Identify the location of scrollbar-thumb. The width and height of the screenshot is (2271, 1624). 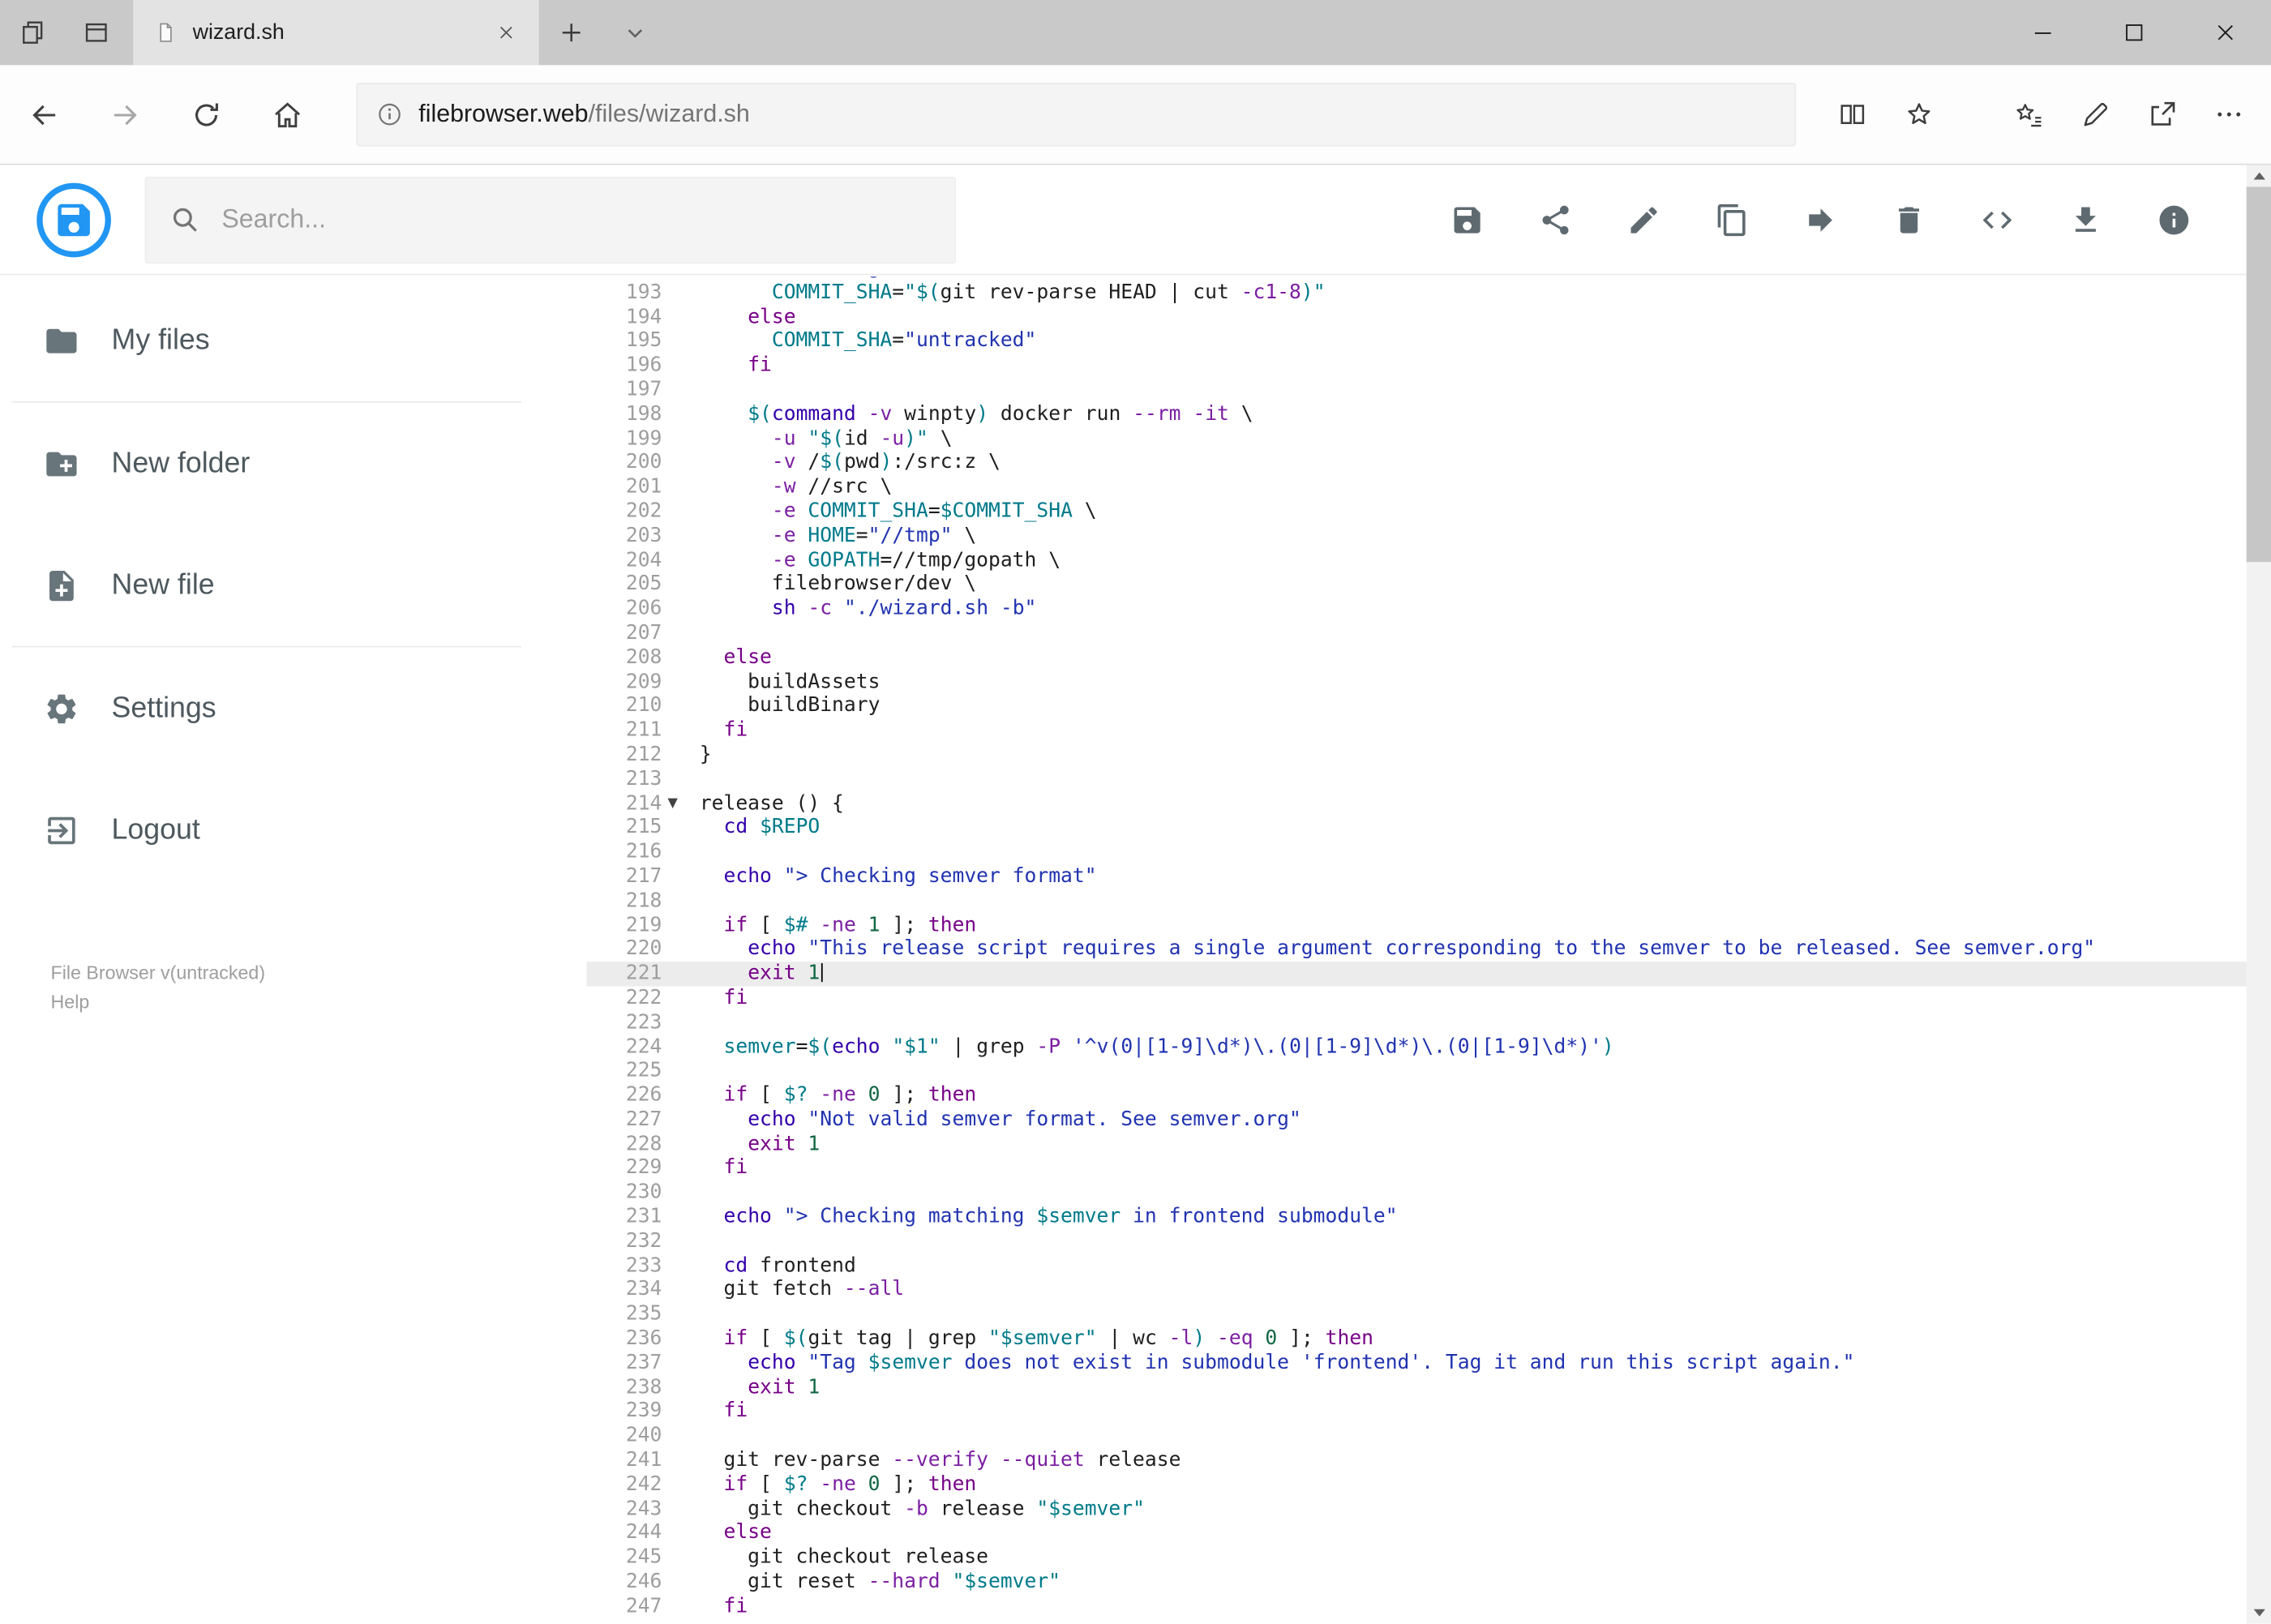
(2258, 375).